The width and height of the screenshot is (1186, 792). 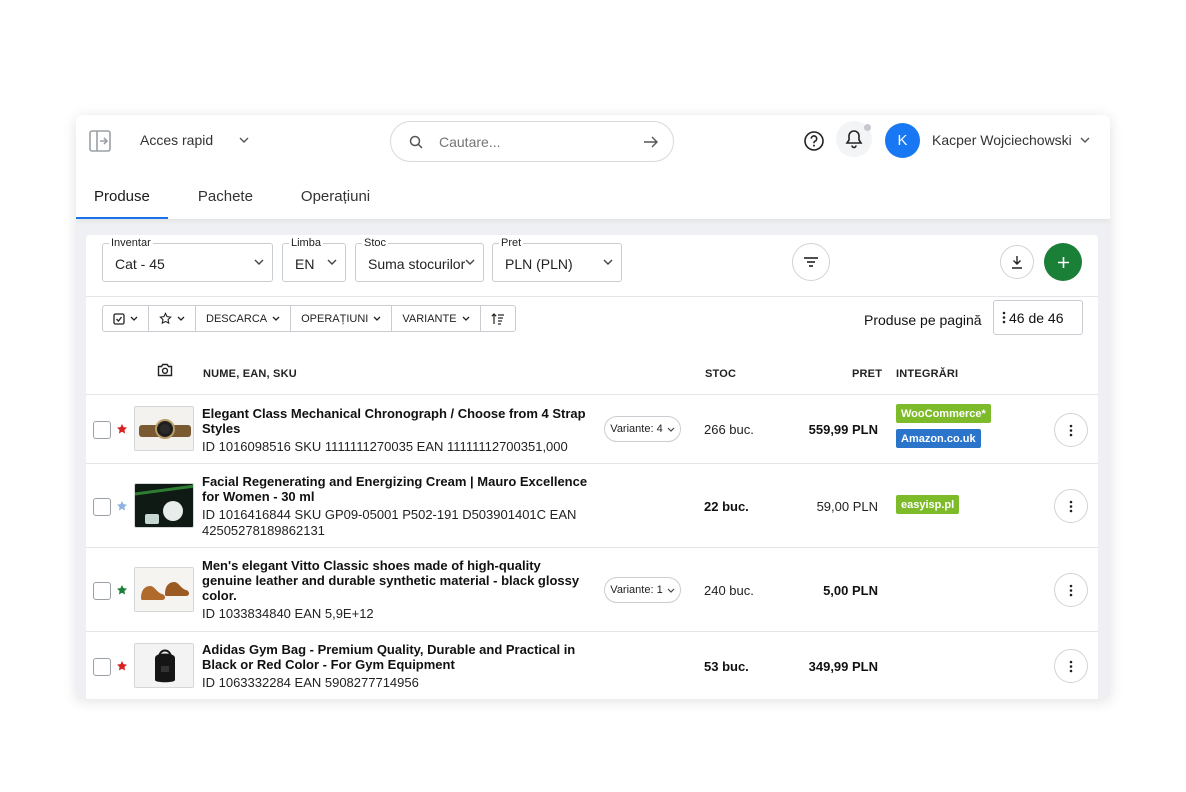 I want to click on star-outline-icon, so click(x=165, y=318).